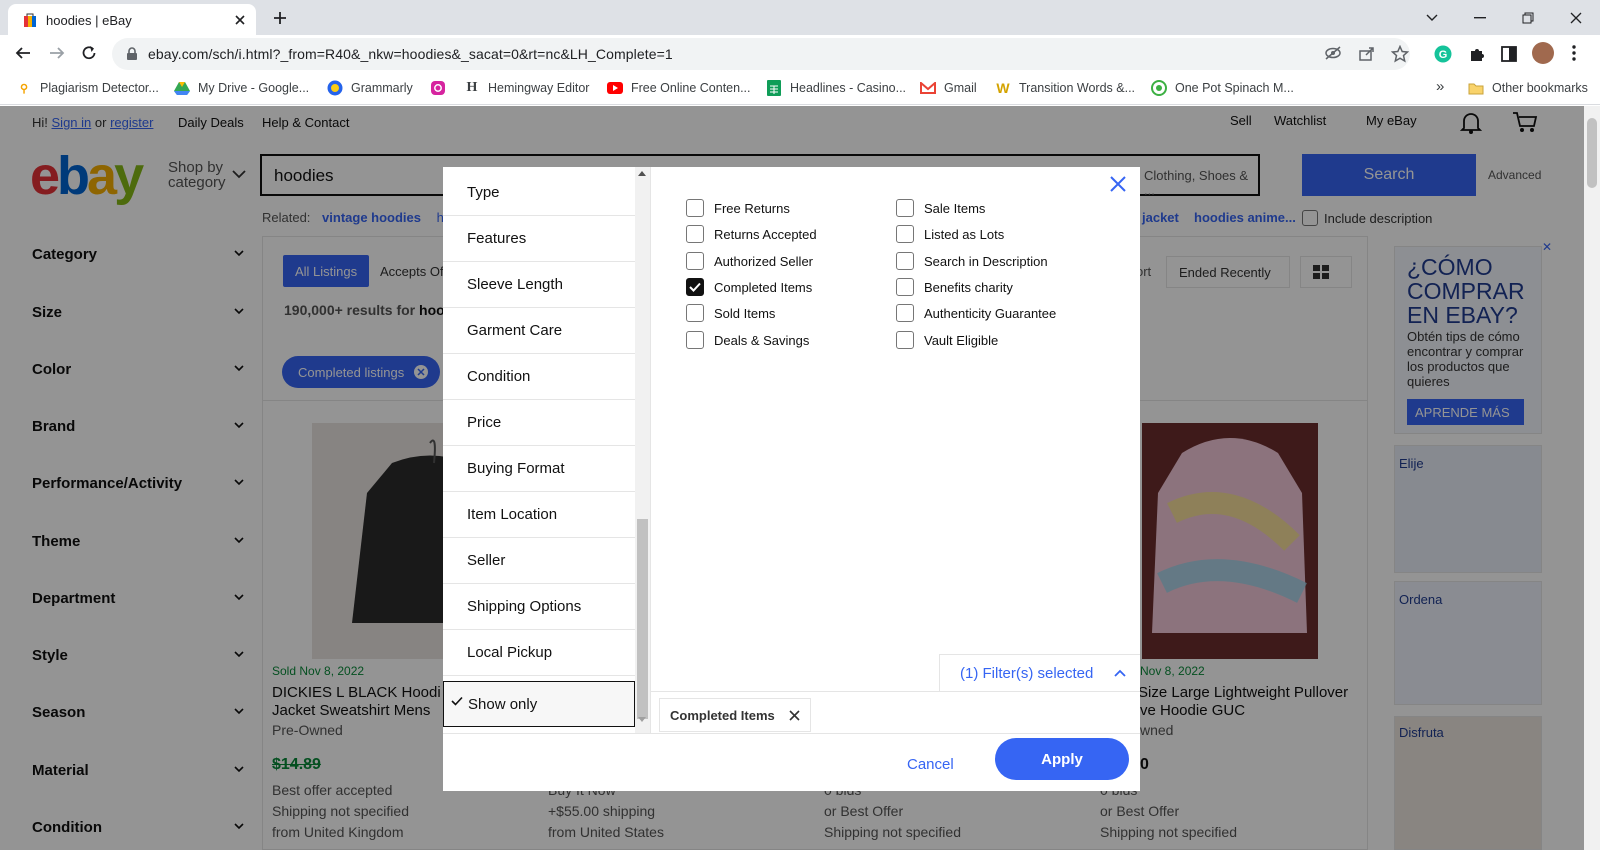  I want to click on forward-icon, so click(57, 53).